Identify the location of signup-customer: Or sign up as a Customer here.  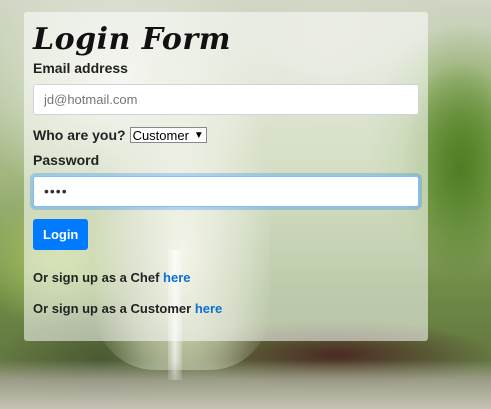
(226, 308).